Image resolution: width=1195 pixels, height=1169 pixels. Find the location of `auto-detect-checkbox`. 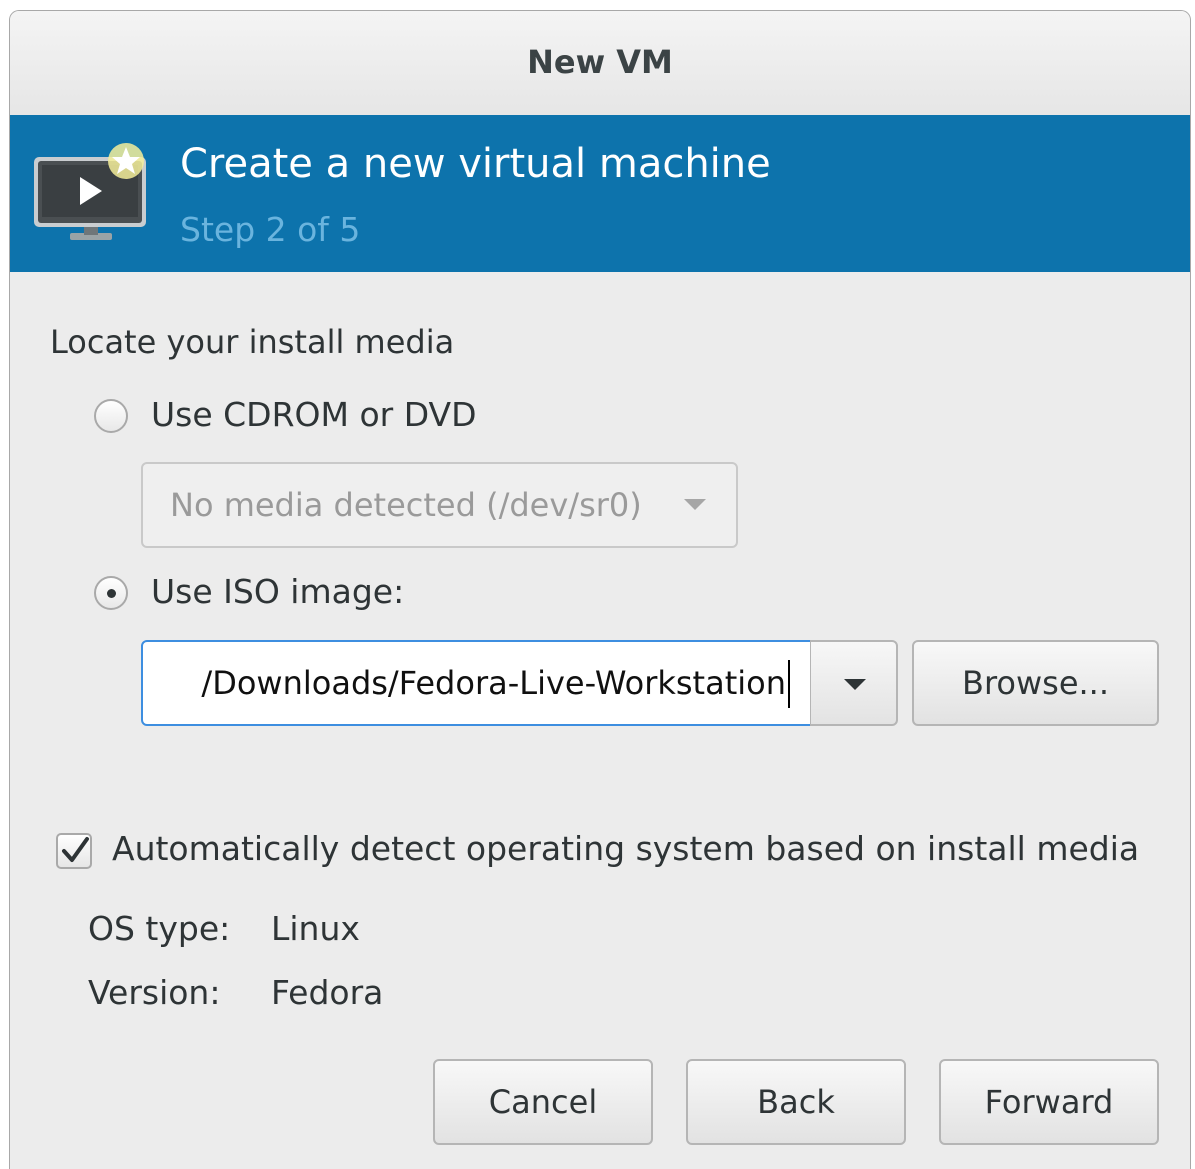

auto-detect-checkbox is located at coordinates (74, 851).